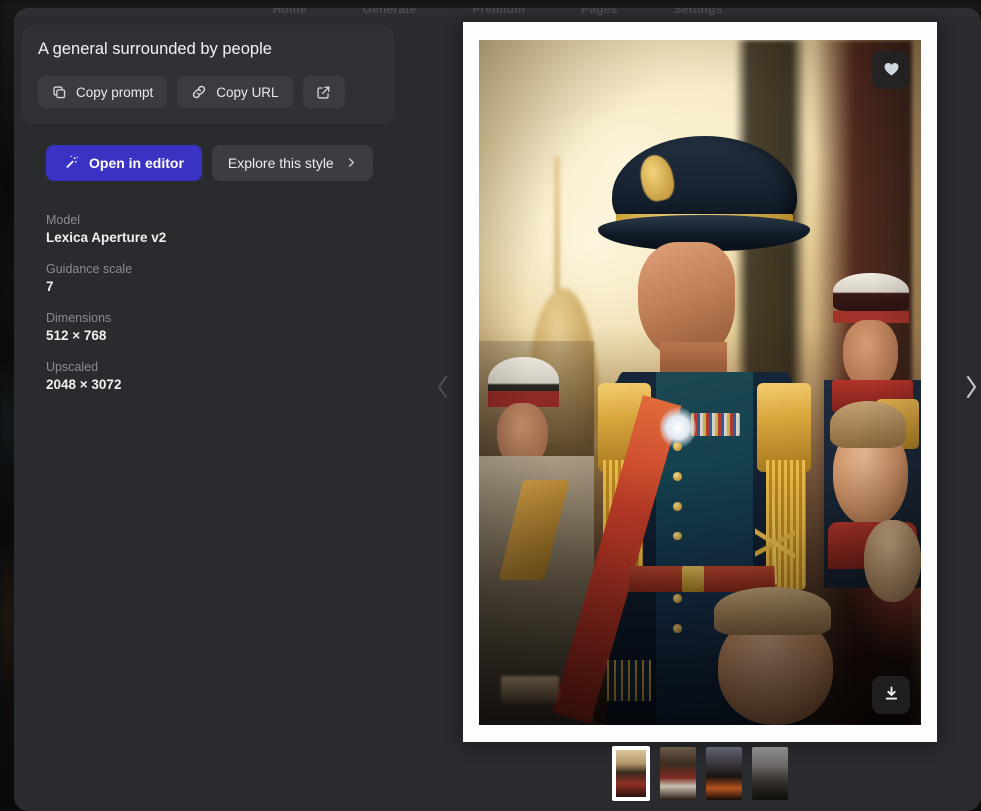 This screenshot has width=981, height=811. I want to click on magic-wand-icon, so click(71, 163).